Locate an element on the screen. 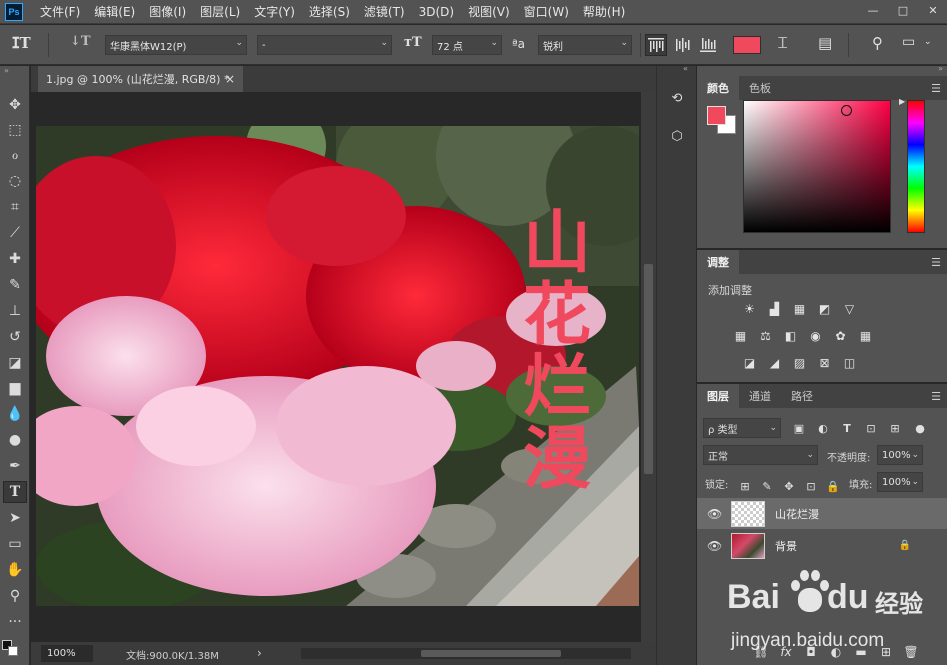 The image size is (947, 665). eyedropper-tool-icon: ⟋ is located at coordinates (15, 233).